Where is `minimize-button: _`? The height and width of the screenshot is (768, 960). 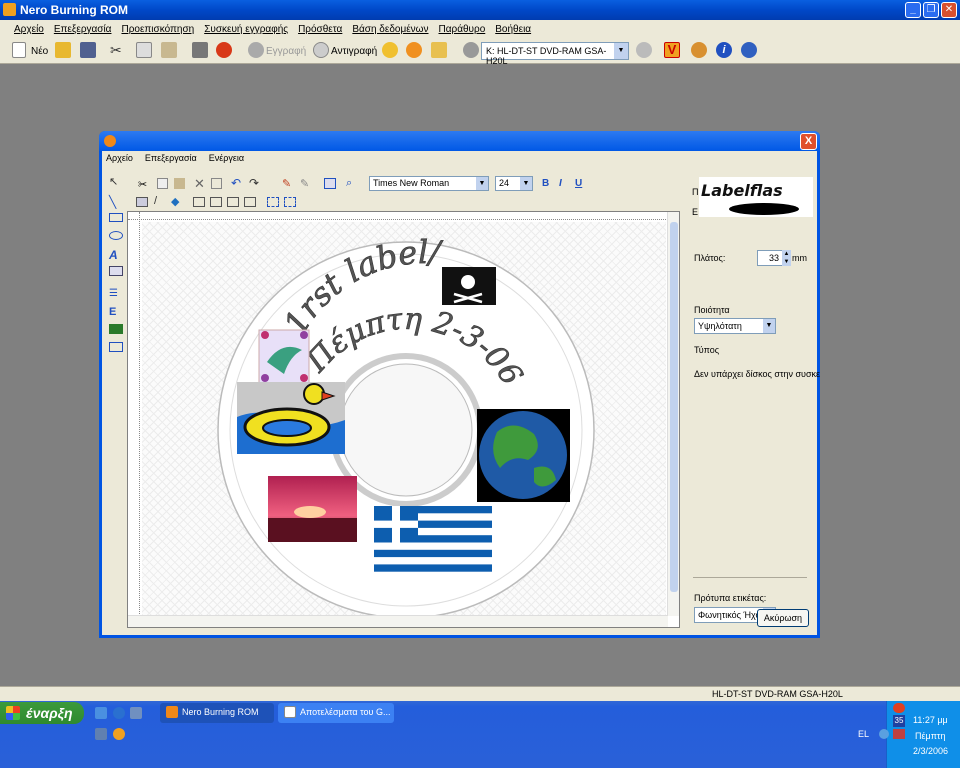 minimize-button: _ is located at coordinates (913, 10).